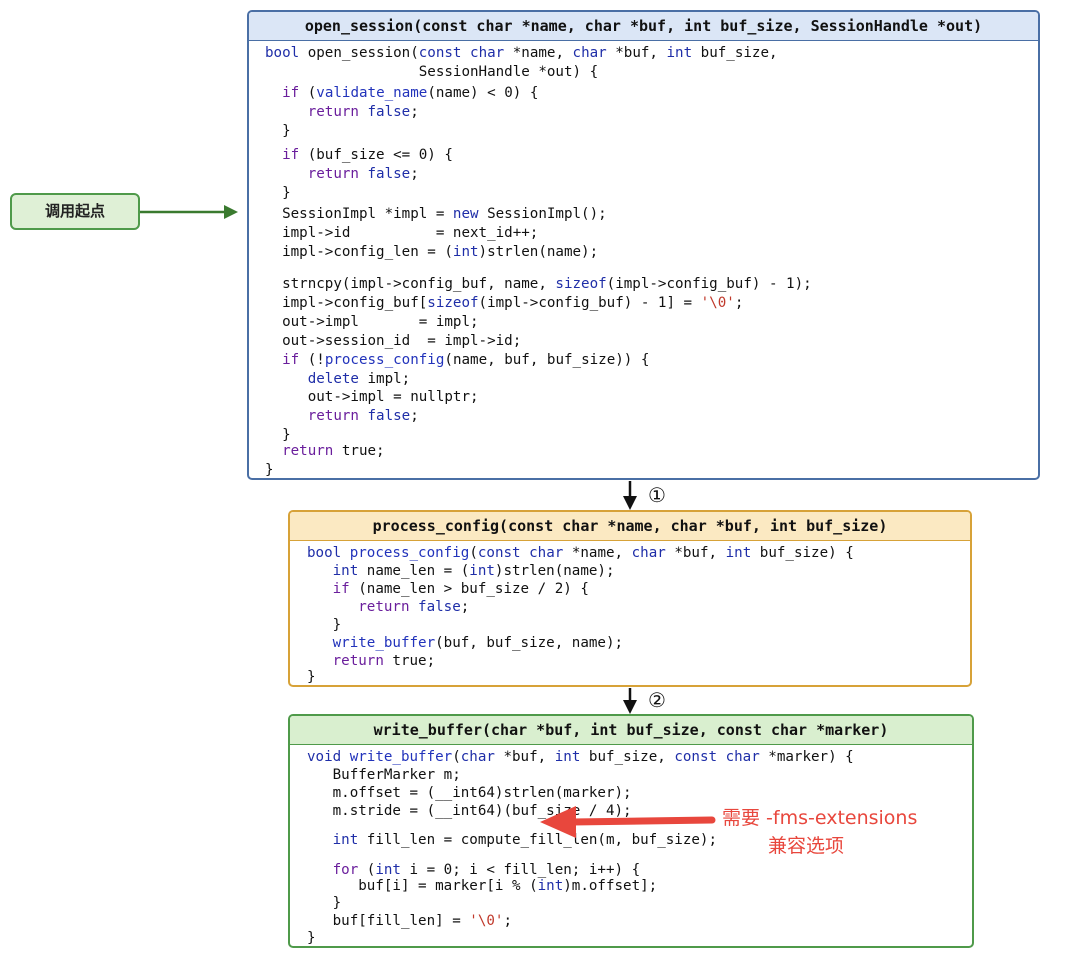 The image size is (1080, 953). Describe the element at coordinates (189, 212) in the screenshot. I see `start-arrow` at that location.